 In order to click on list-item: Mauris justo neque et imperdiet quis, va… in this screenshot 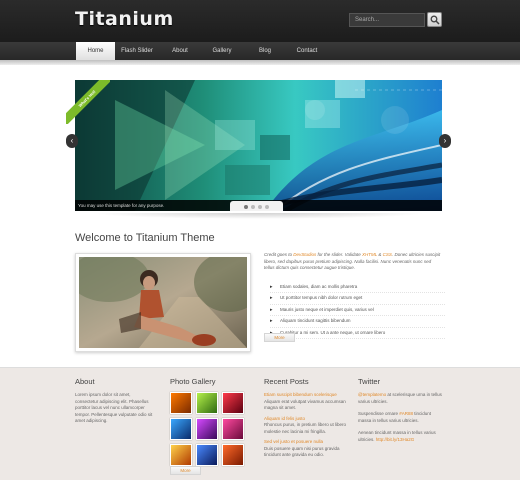, I will do `click(357, 311)`.